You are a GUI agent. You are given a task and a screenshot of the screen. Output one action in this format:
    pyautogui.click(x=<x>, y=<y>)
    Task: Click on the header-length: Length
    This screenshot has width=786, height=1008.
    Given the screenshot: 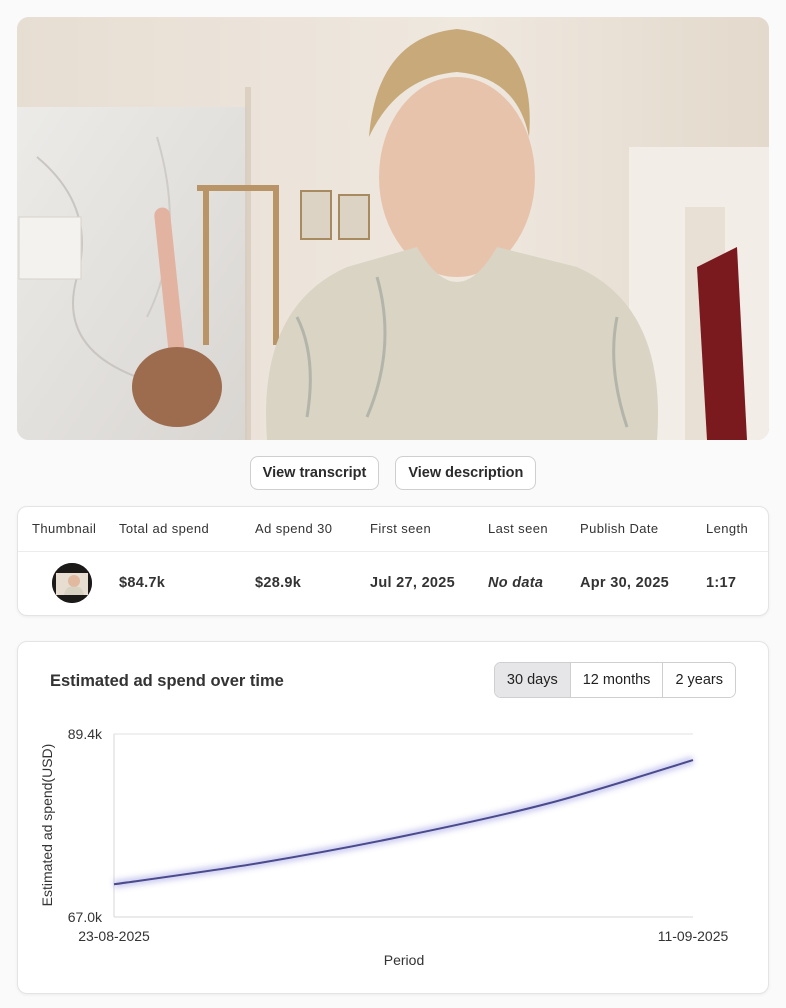 What is the action you would take?
    pyautogui.click(x=731, y=529)
    